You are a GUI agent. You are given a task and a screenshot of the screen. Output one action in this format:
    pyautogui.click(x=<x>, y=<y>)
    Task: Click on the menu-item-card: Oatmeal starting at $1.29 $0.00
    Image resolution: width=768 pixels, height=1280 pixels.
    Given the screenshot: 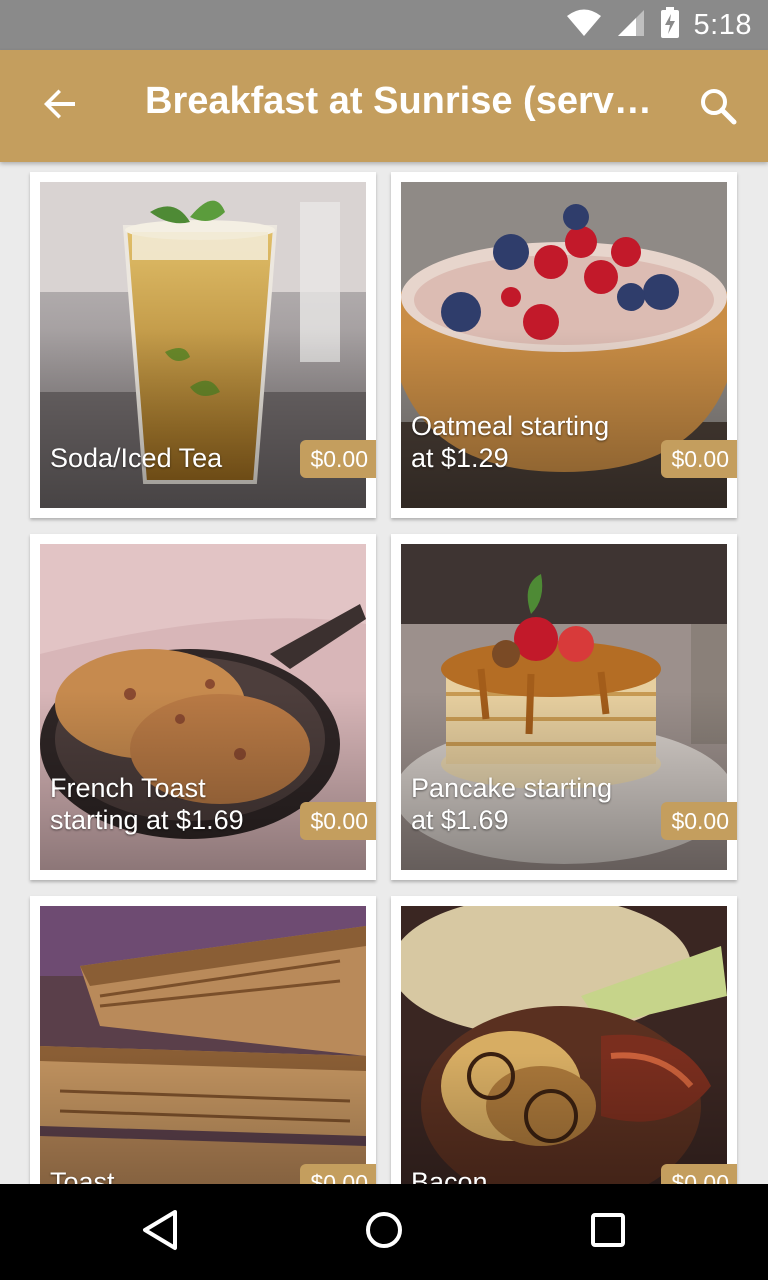 What is the action you would take?
    pyautogui.click(x=564, y=345)
    